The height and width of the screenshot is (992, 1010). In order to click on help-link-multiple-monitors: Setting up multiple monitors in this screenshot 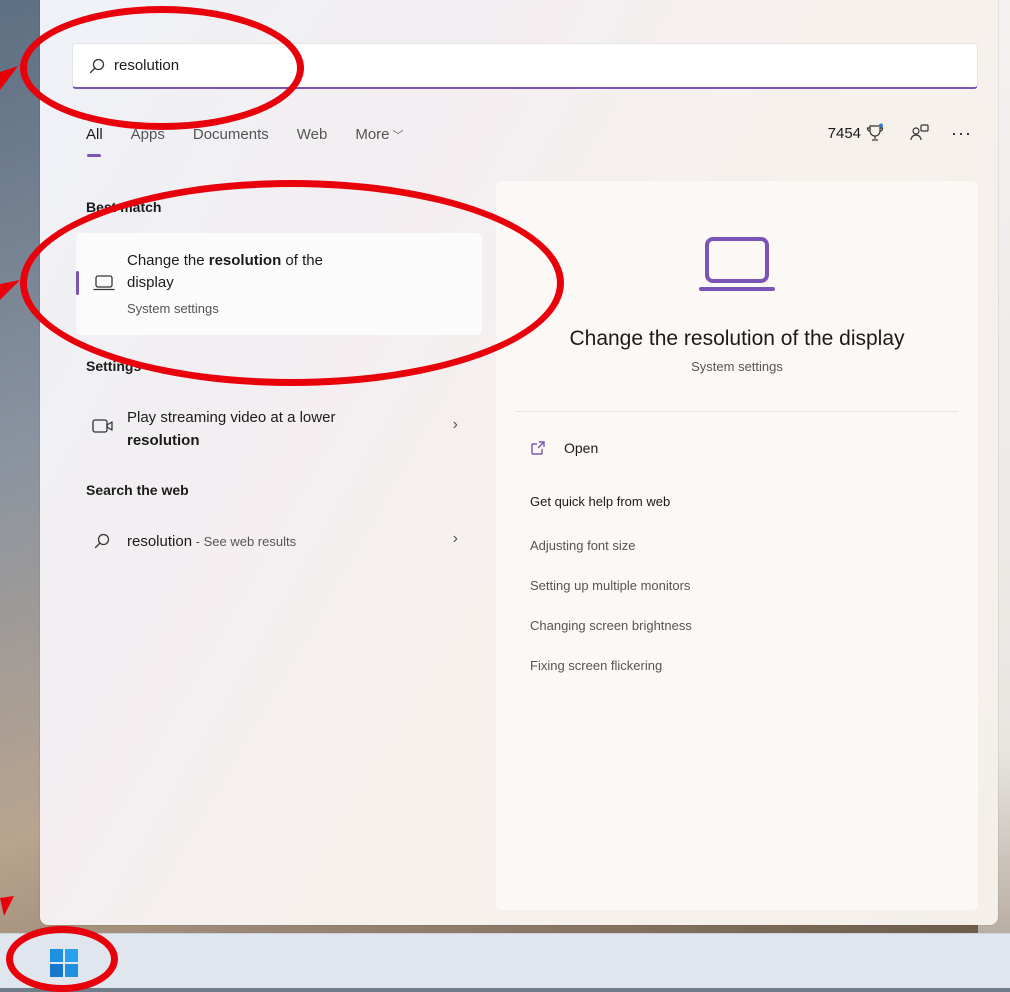, I will do `click(610, 585)`.